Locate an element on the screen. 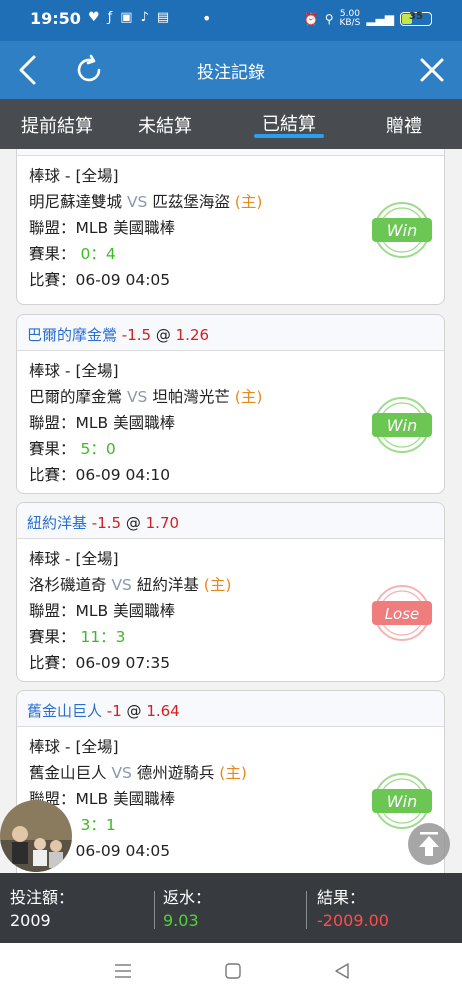  total-rebate: 返水： 9.03 is located at coordinates (187, 909).